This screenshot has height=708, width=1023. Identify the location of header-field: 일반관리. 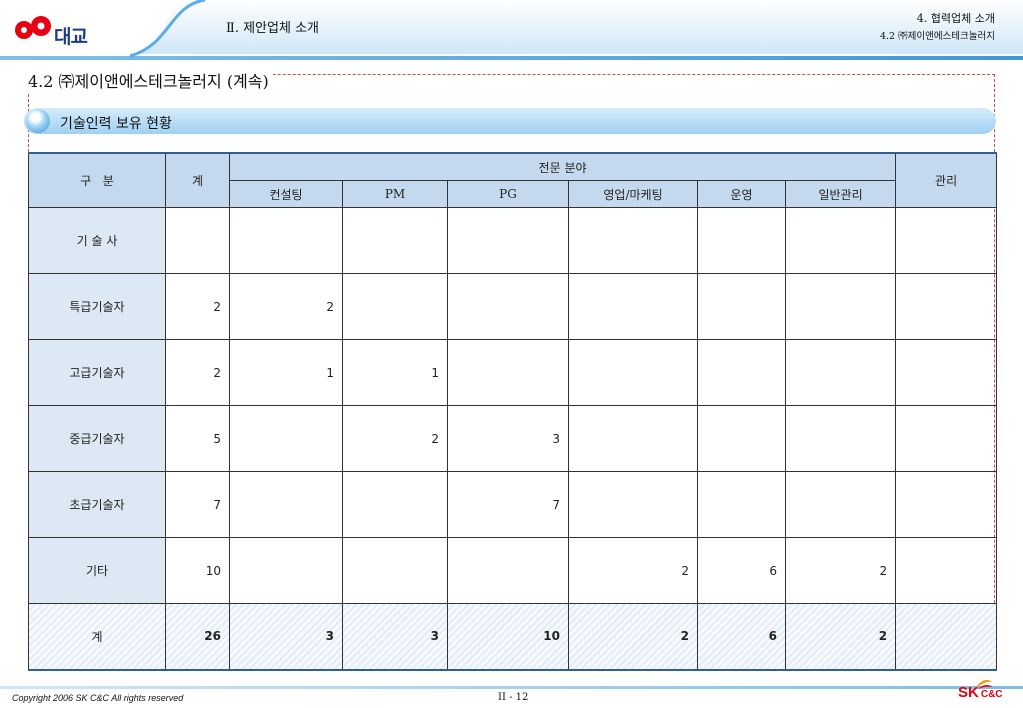
(840, 194).